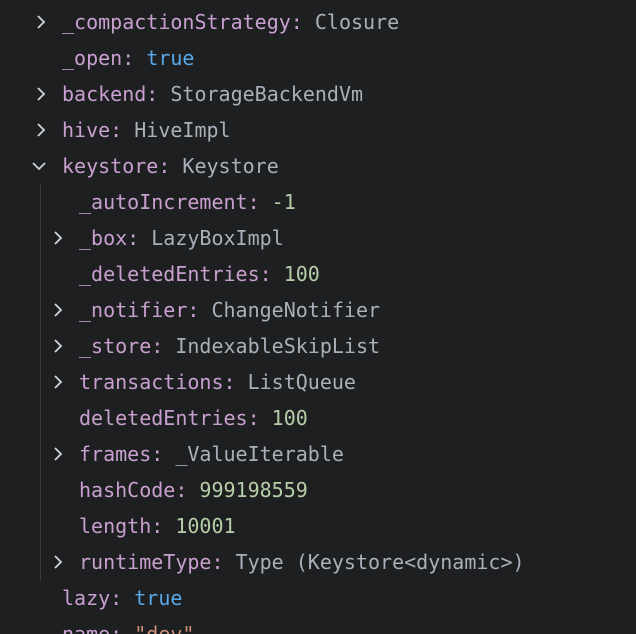 The image size is (636, 634). Describe the element at coordinates (217, 238) in the screenshot. I see `variable-value: LazyBoxImpl` at that location.